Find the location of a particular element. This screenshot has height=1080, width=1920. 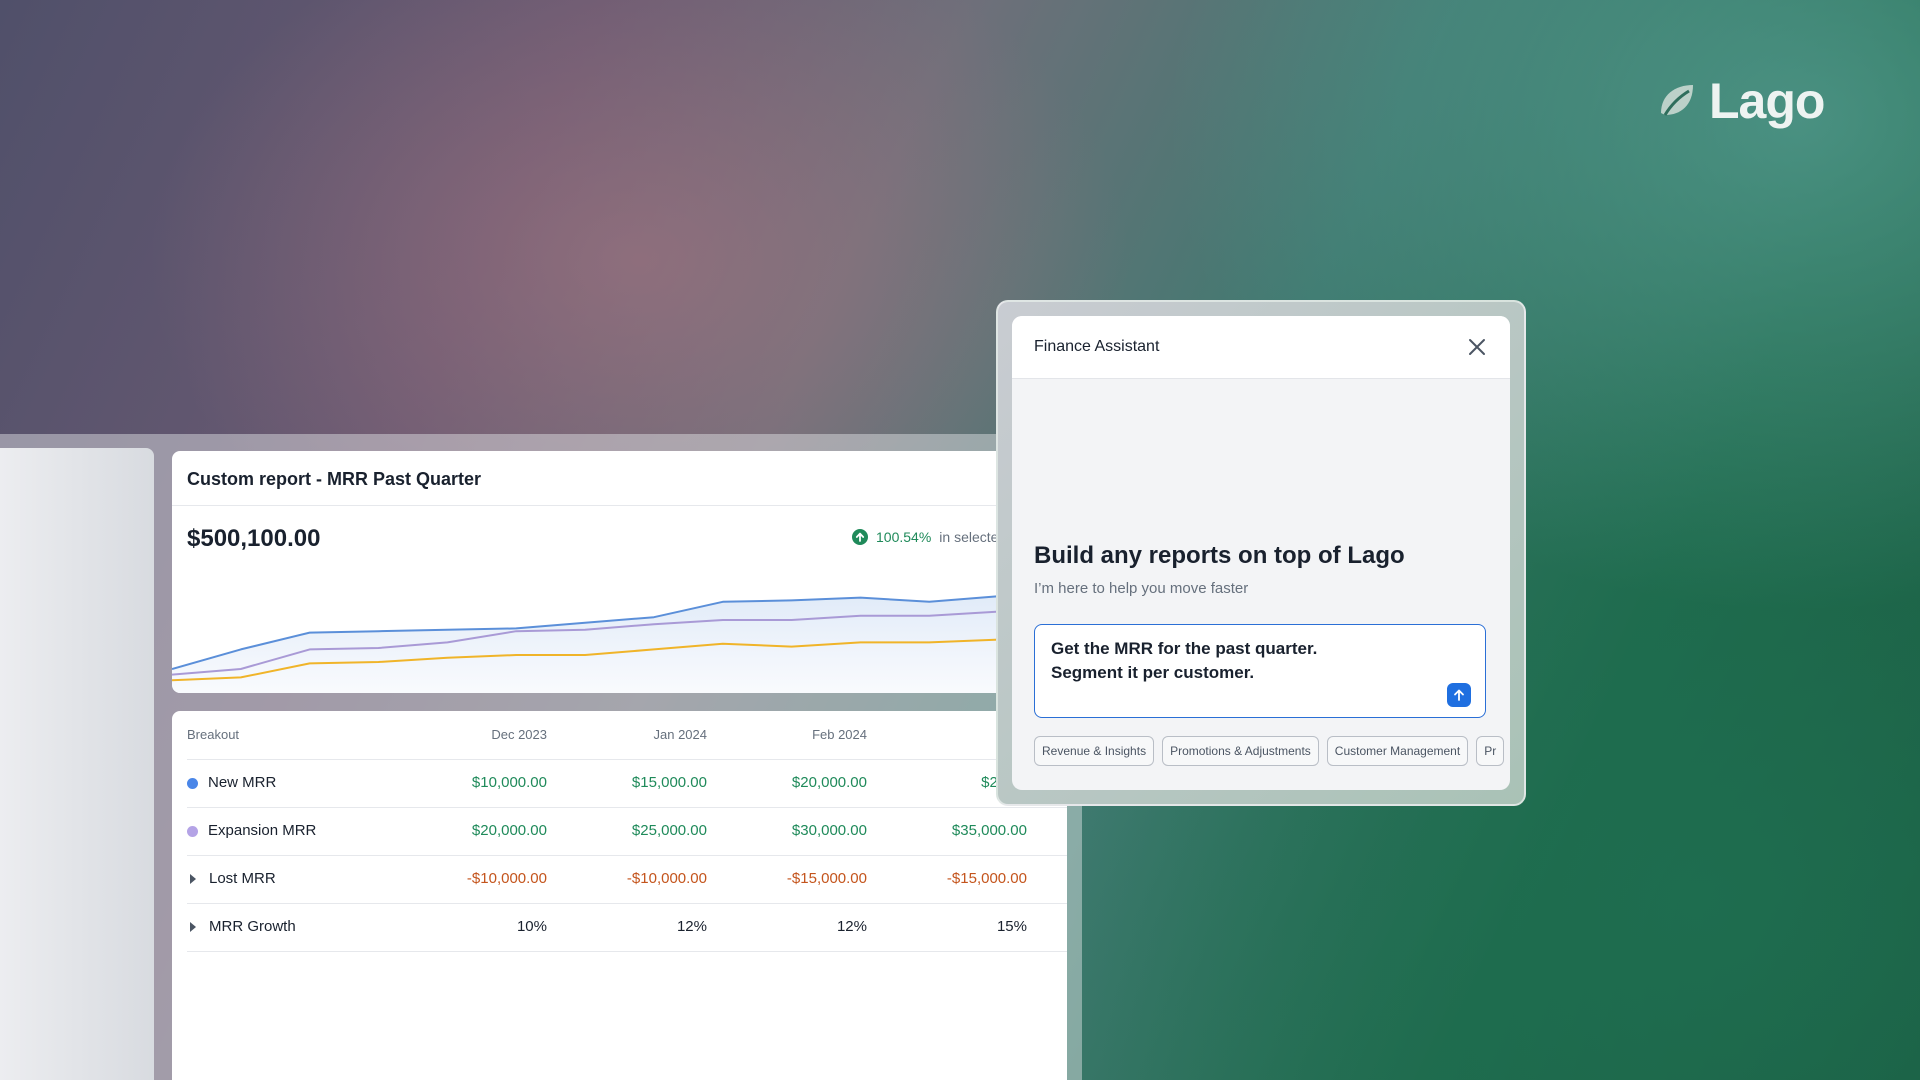

assistant-header: Finance Assistant is located at coordinates (1261, 347).